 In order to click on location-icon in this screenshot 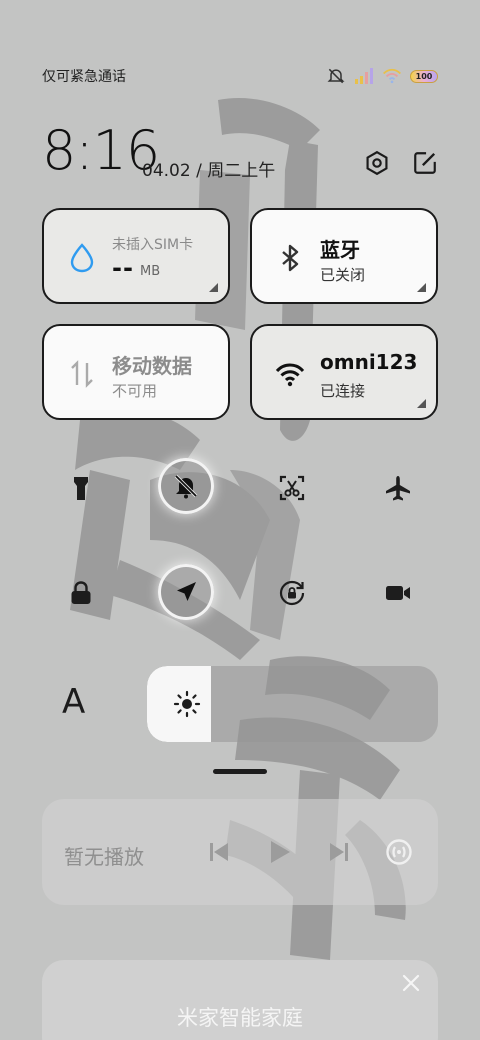, I will do `click(186, 591)`.